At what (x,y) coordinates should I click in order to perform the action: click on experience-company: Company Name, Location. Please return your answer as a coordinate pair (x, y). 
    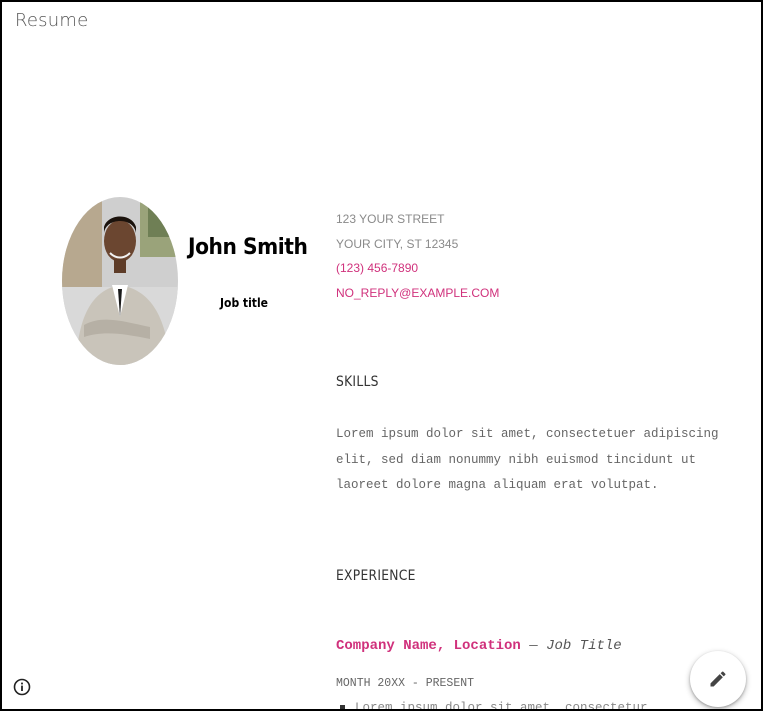
    Looking at the image, I should click on (428, 646).